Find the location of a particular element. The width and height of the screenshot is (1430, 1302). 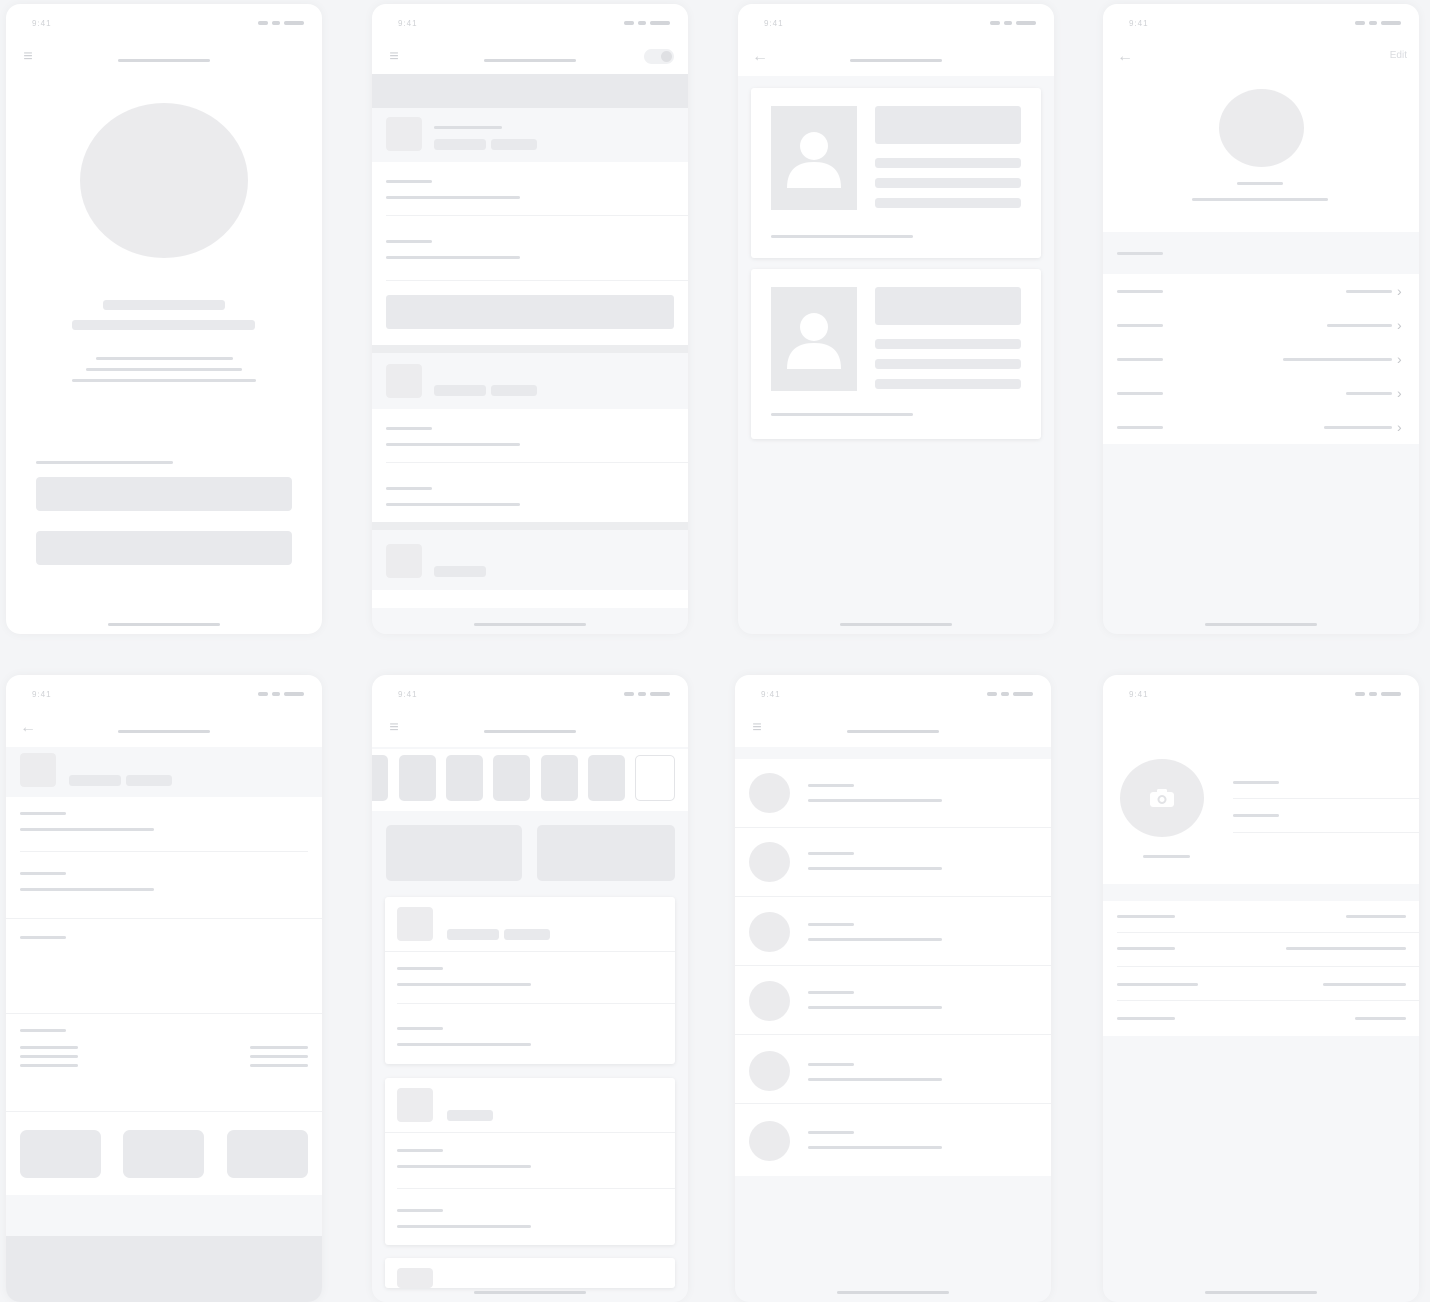

screen-profile-settings: 9:41 ← Edit › › › › › is located at coordinates (1261, 319).